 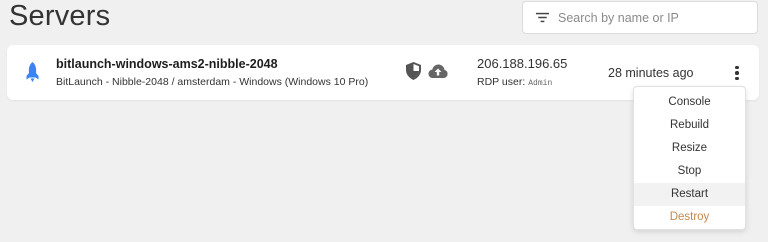 I want to click on created-time: 28 minutes ago, so click(x=651, y=73).